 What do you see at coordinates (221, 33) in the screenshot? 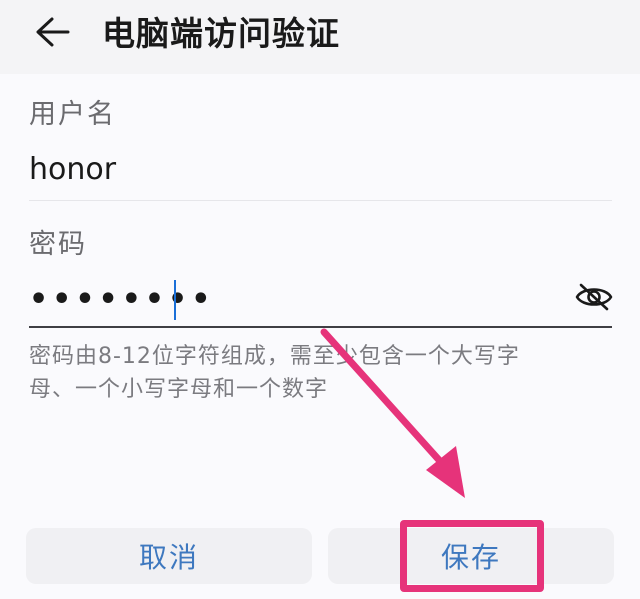
I see `page-title: 电脑端访问验证` at bounding box center [221, 33].